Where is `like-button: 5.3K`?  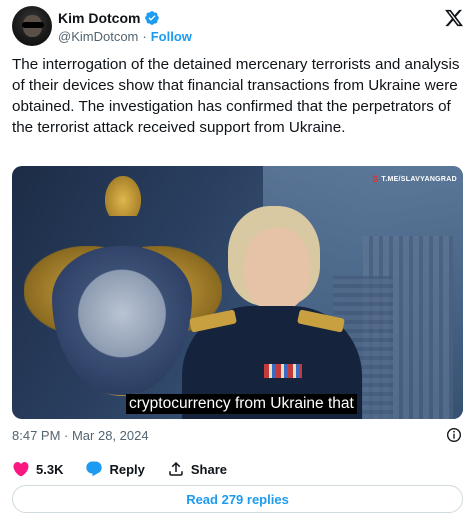
like-button: 5.3K is located at coordinates (37, 469).